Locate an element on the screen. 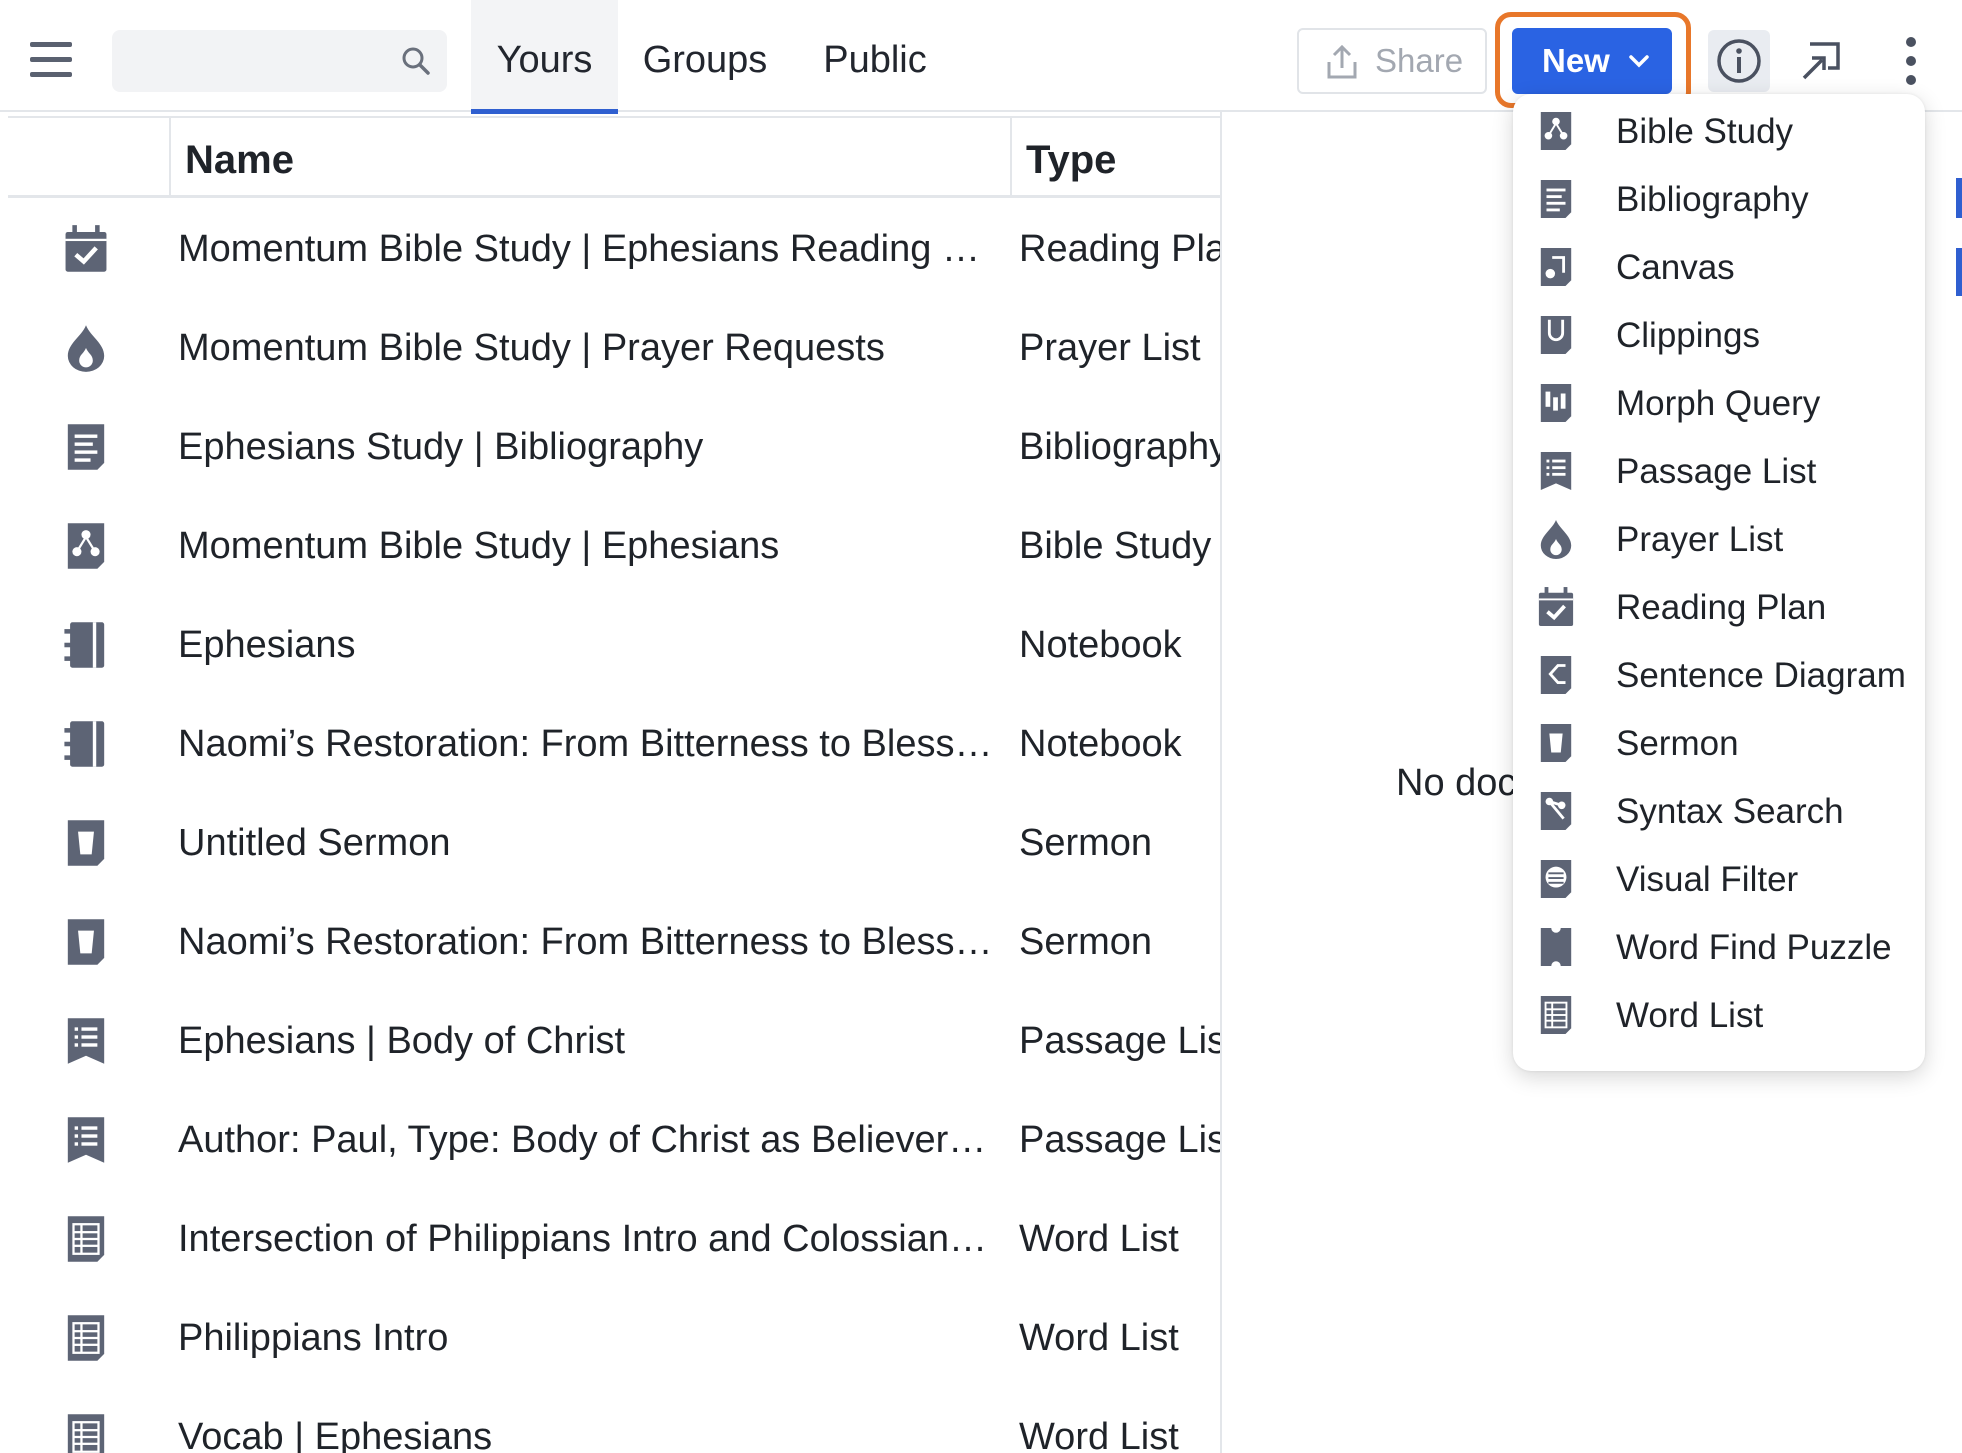  menu-item-label: Morph Query is located at coordinates (1718, 403).